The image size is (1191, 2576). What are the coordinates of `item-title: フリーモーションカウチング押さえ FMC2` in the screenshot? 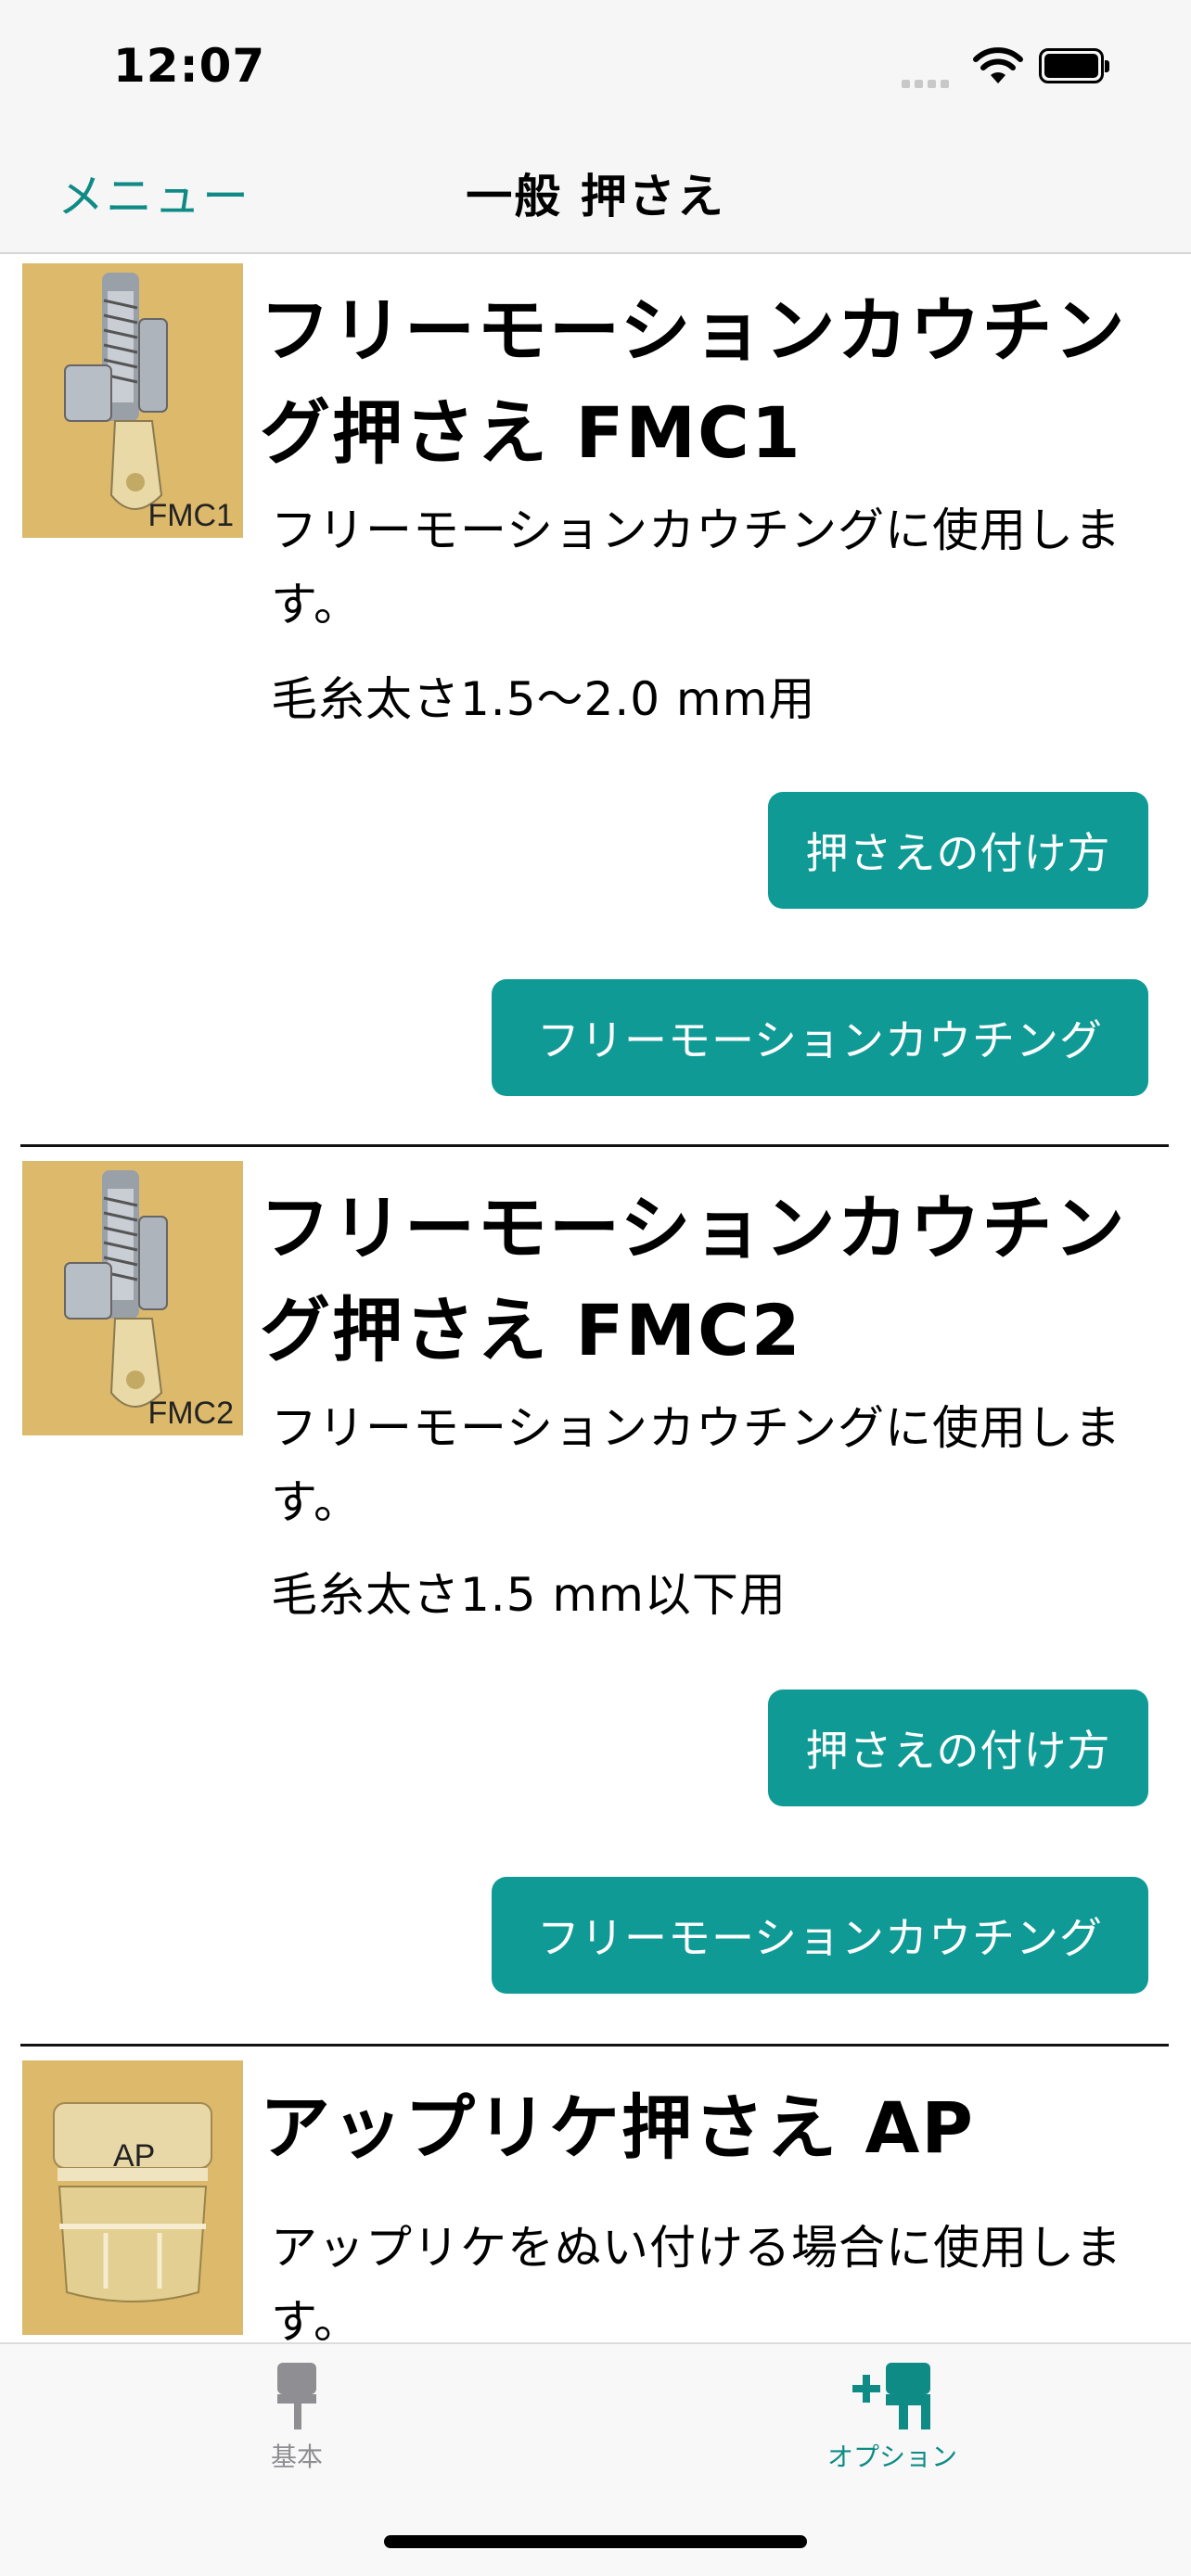 It's located at (693, 1279).